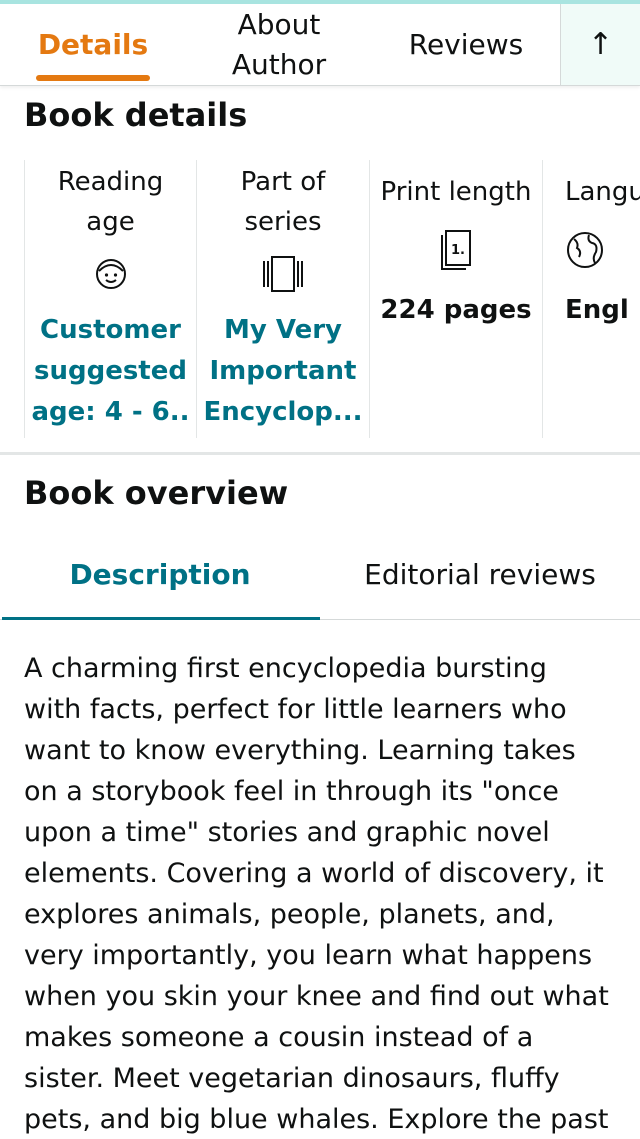 The height and width of the screenshot is (1139, 640). I want to click on arrow-up-icon: ↑, so click(600, 44).